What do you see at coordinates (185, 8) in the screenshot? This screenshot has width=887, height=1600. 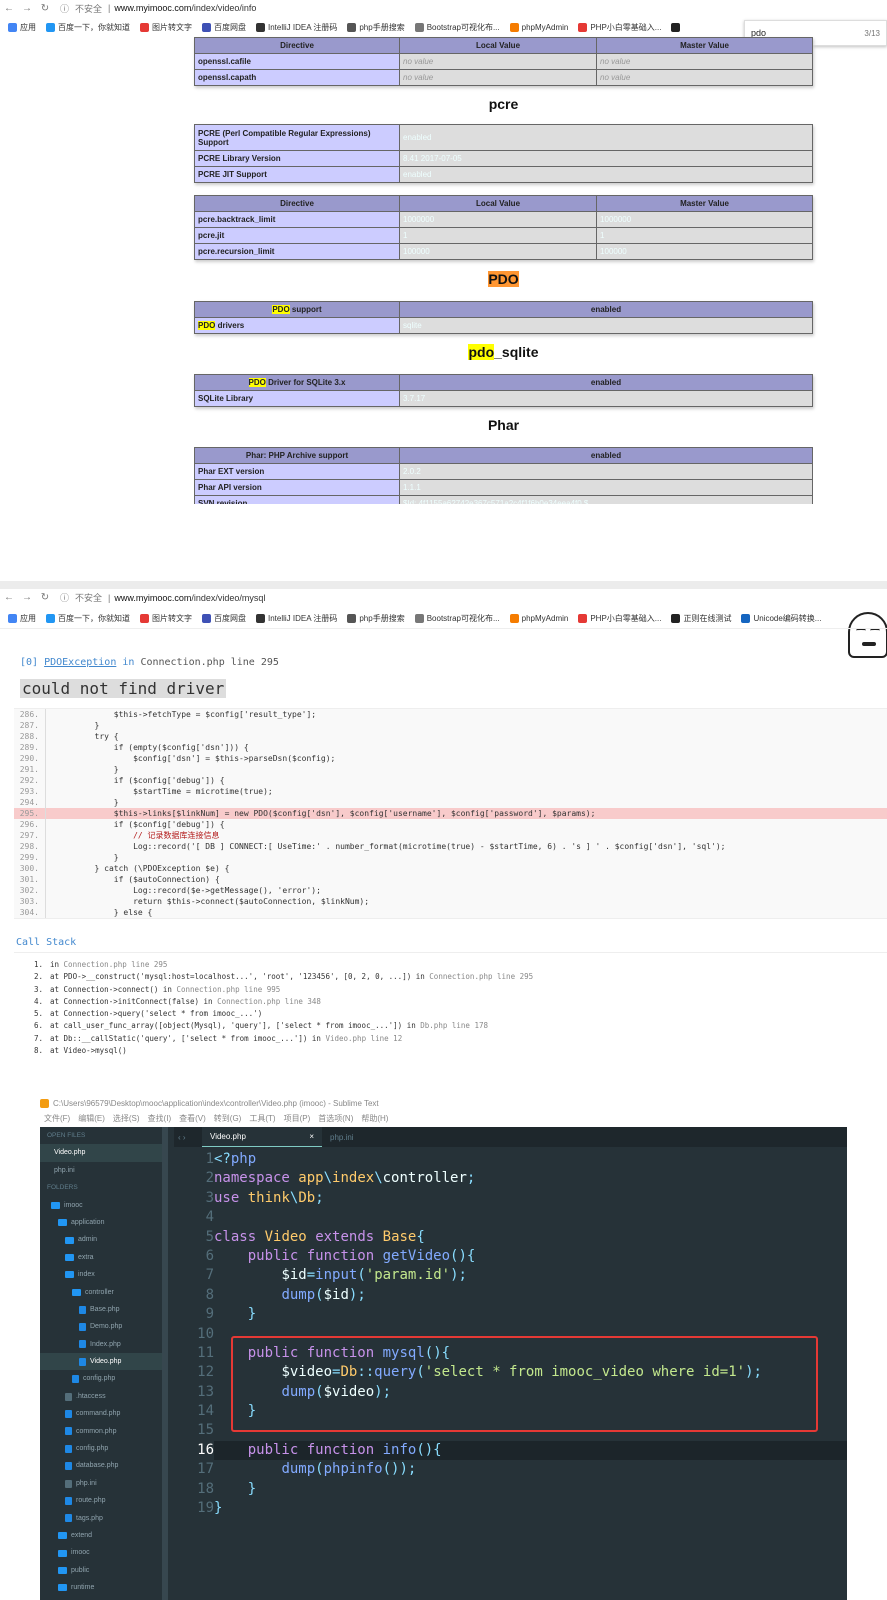 I see `address-bar: www.myimooc.com/index/video/info` at bounding box center [185, 8].